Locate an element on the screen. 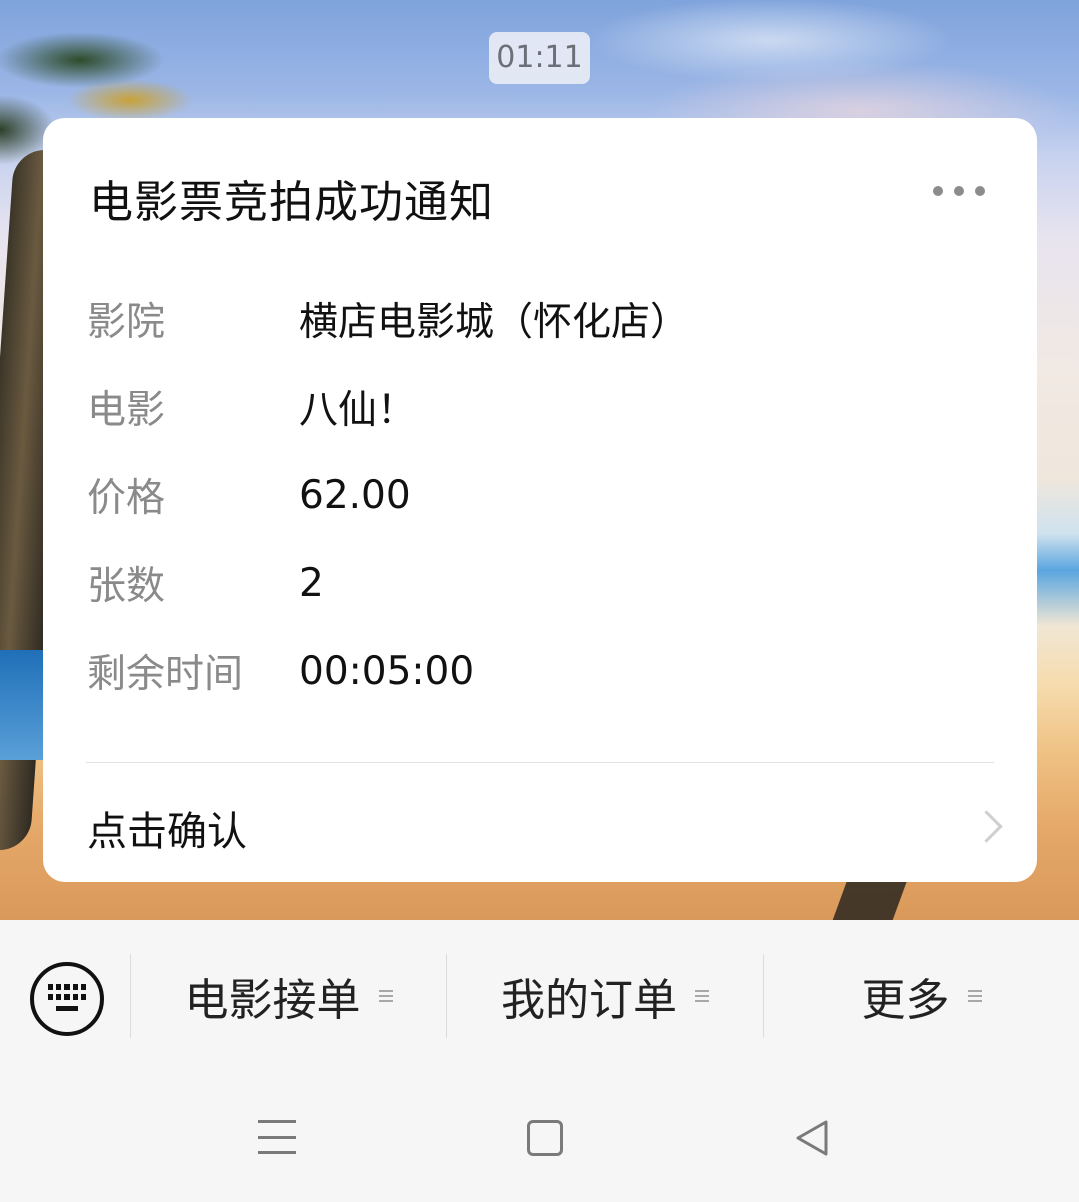  info-row-cinema: 影院 横店电影城（怀化店） is located at coordinates (388, 319).